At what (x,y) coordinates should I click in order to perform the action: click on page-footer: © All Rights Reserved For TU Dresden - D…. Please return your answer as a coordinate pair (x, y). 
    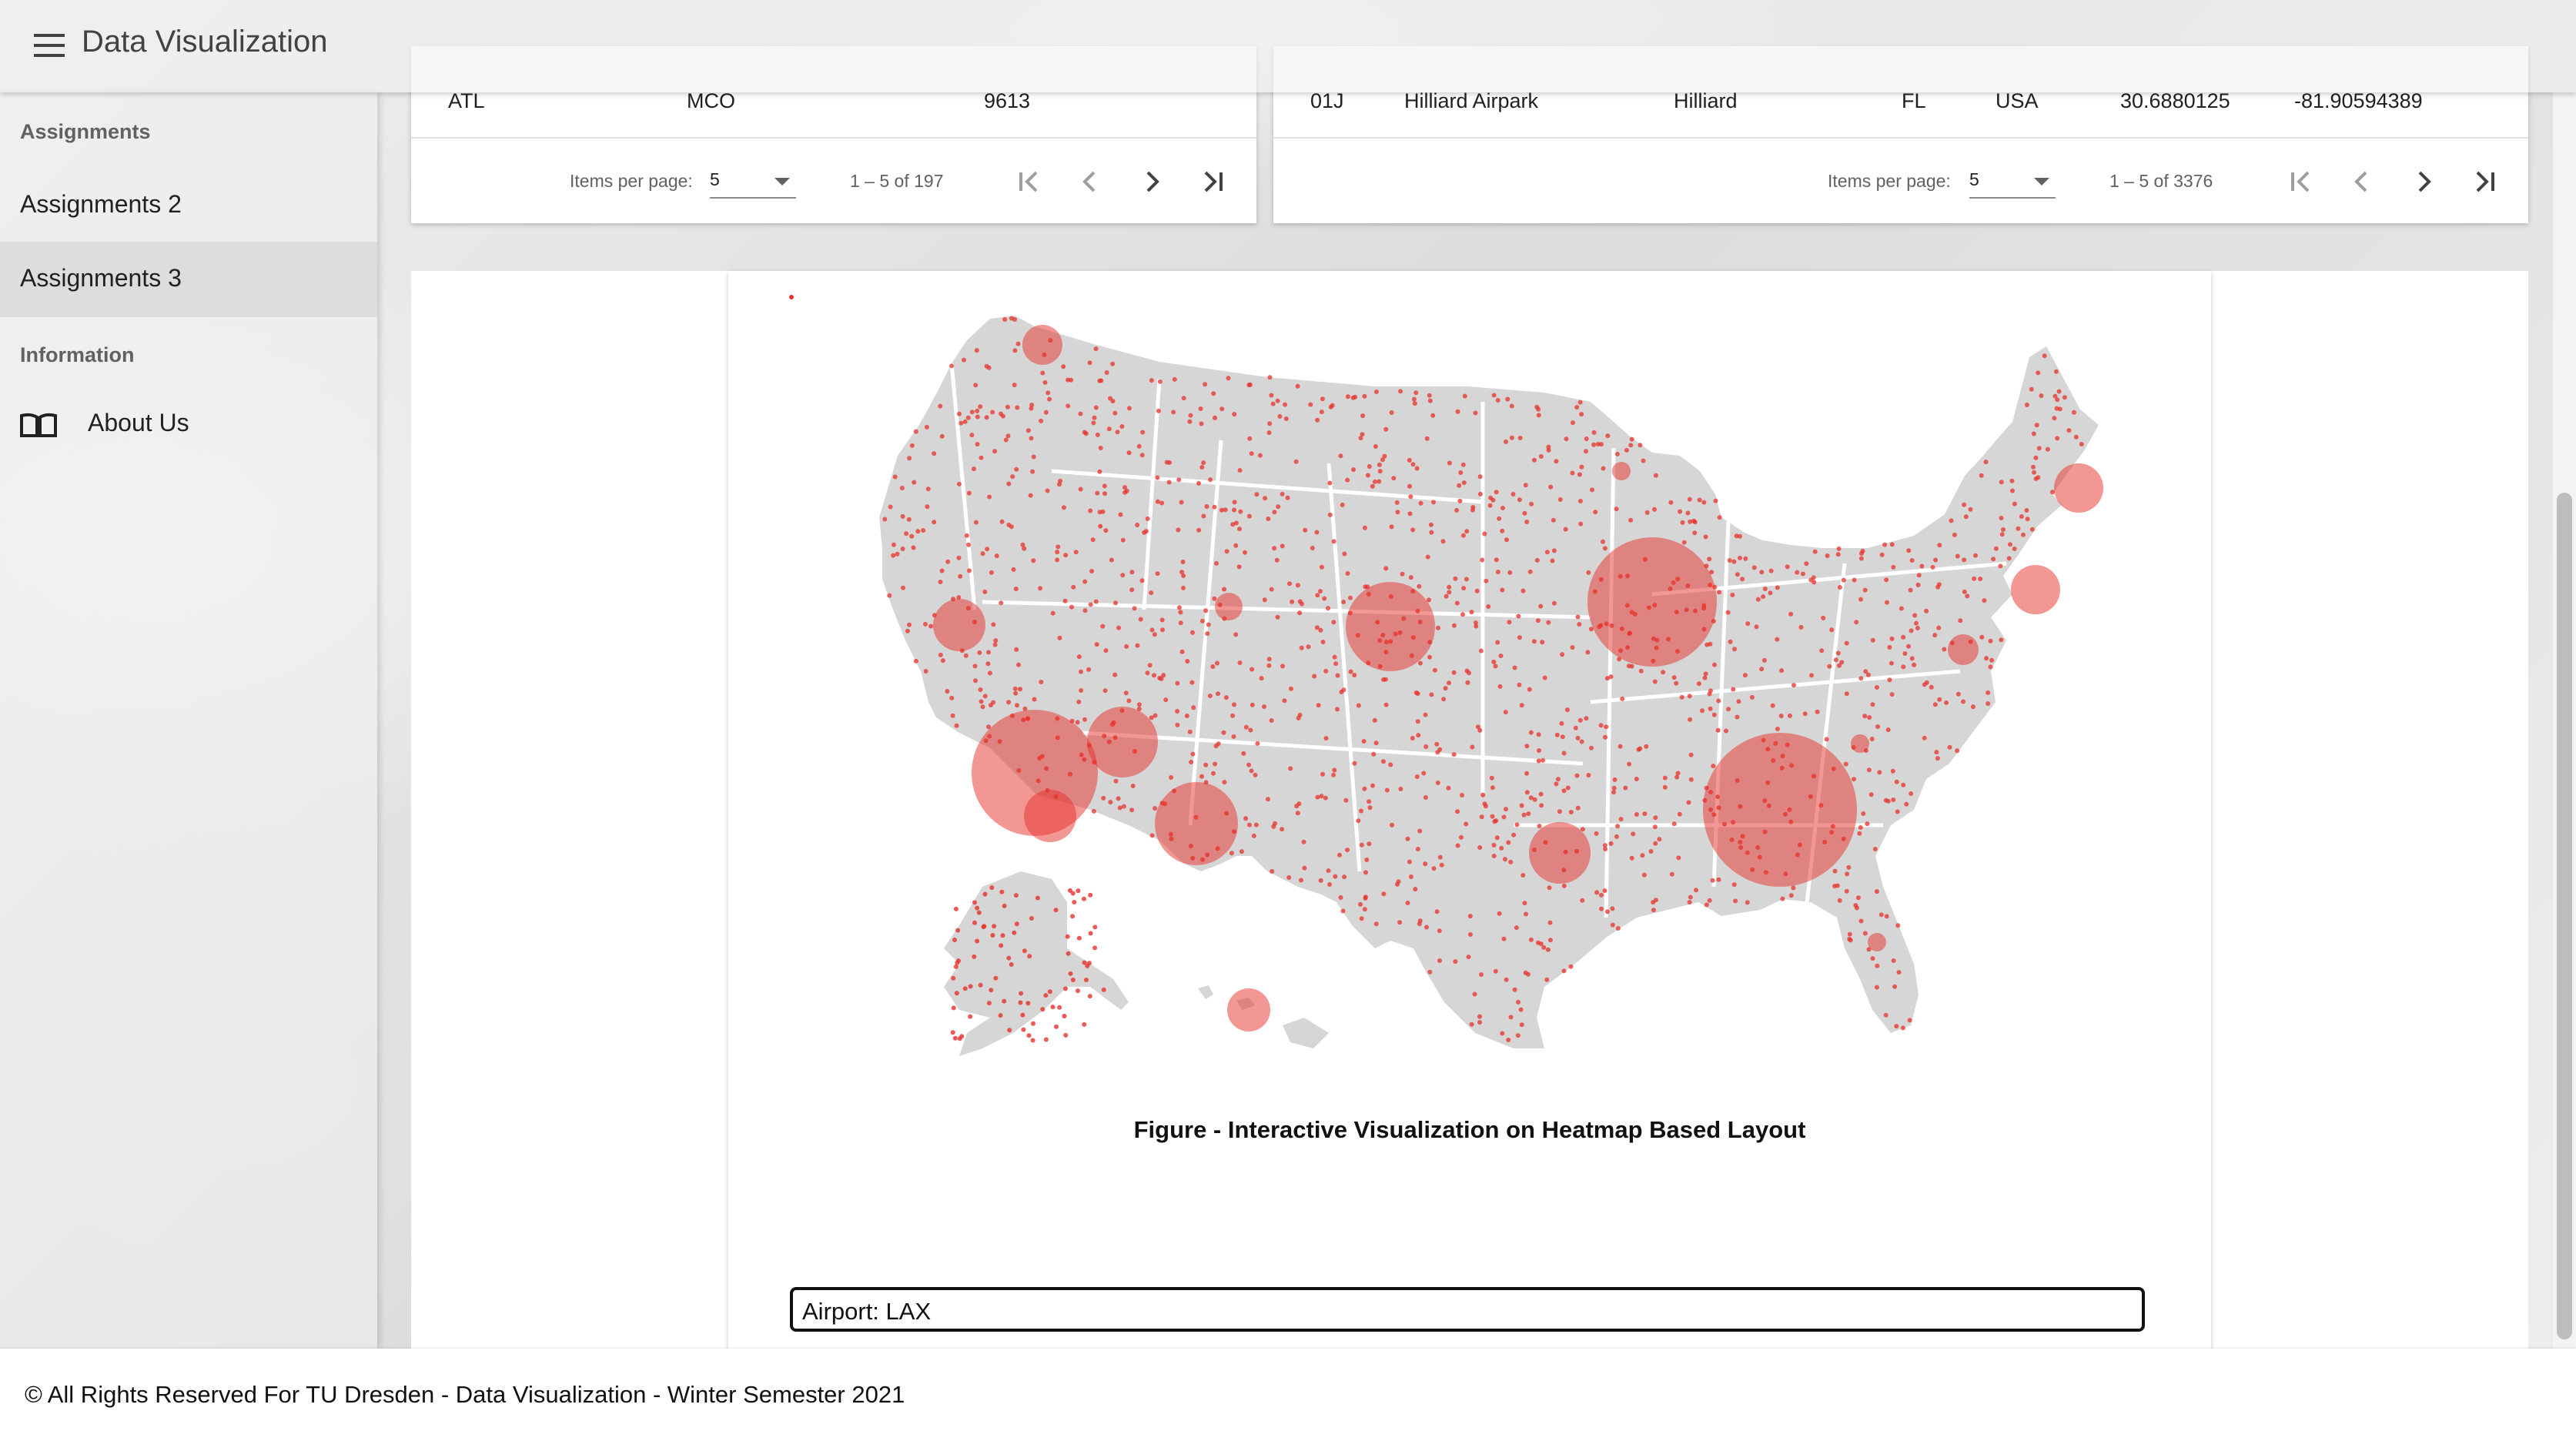
    Looking at the image, I should click on (1288, 1395).